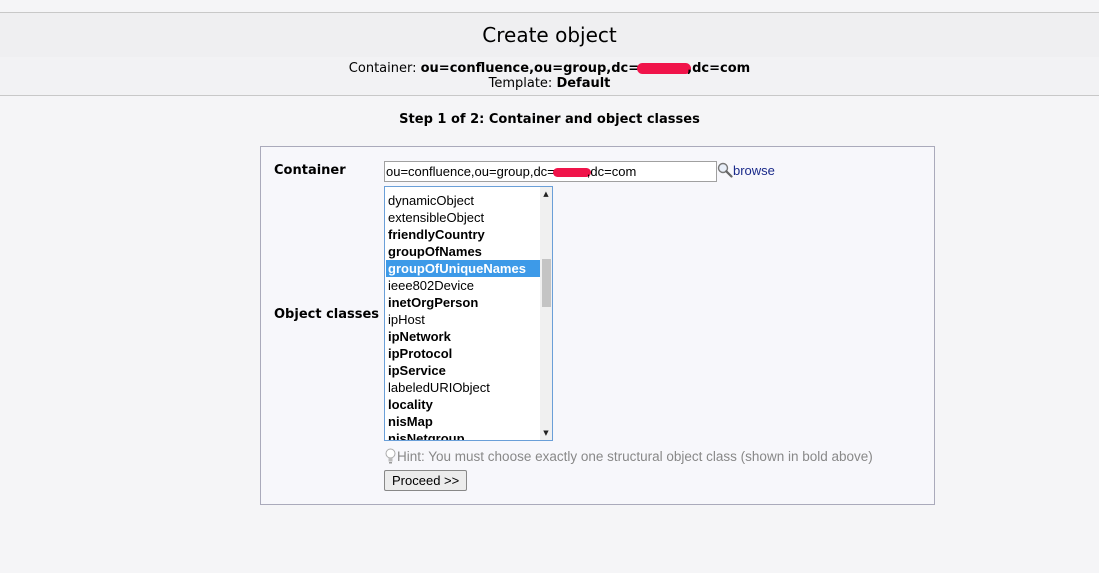 The image size is (1099, 573). I want to click on object-class-option: friendlyCountry, so click(463, 234).